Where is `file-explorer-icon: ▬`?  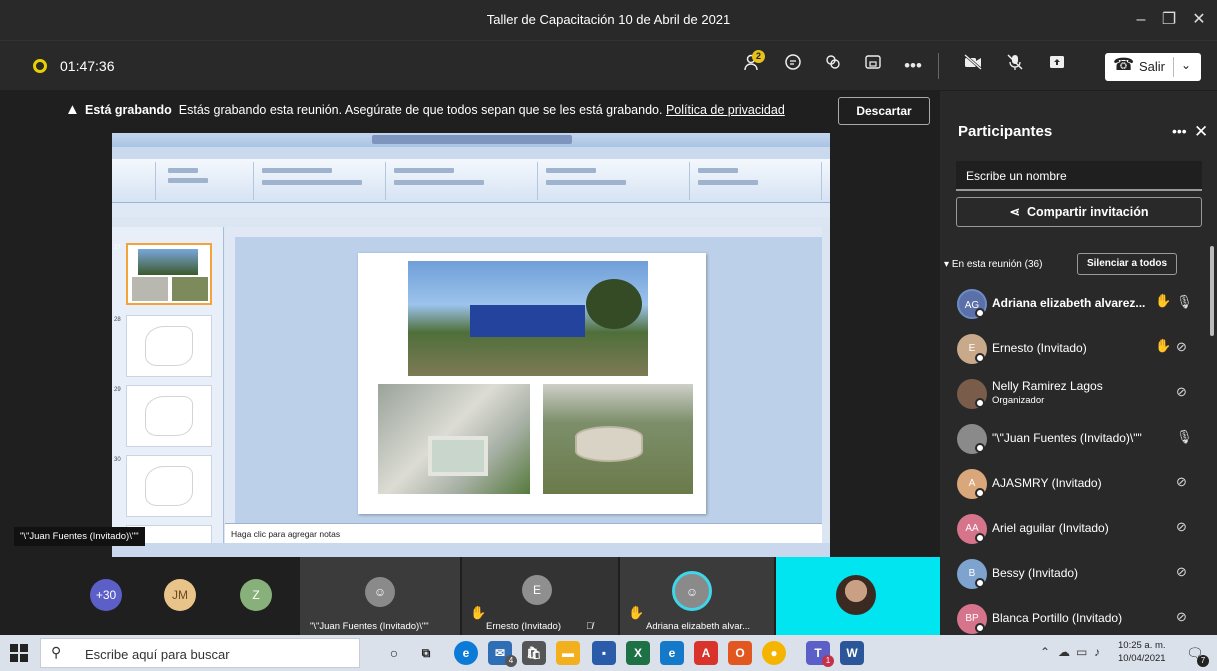 file-explorer-icon: ▬ is located at coordinates (568, 653).